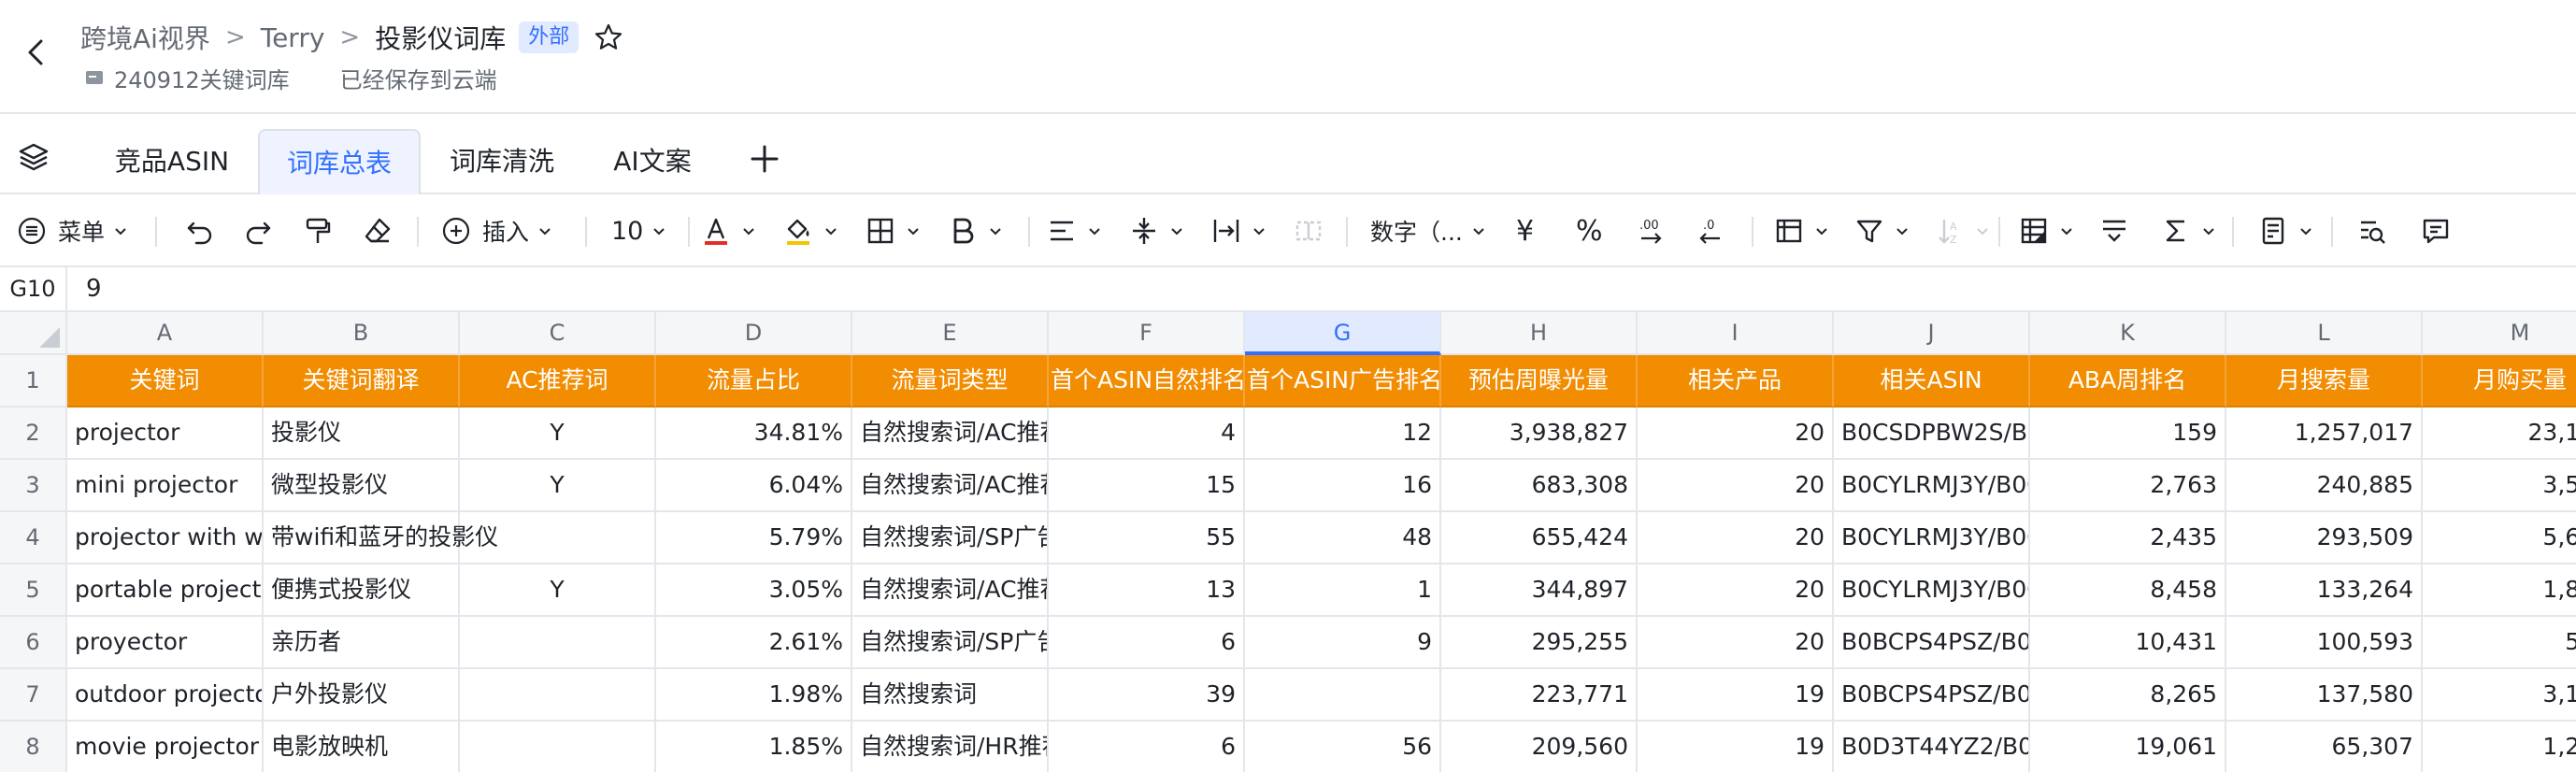  What do you see at coordinates (33, 157) in the screenshot?
I see `layers-icon` at bounding box center [33, 157].